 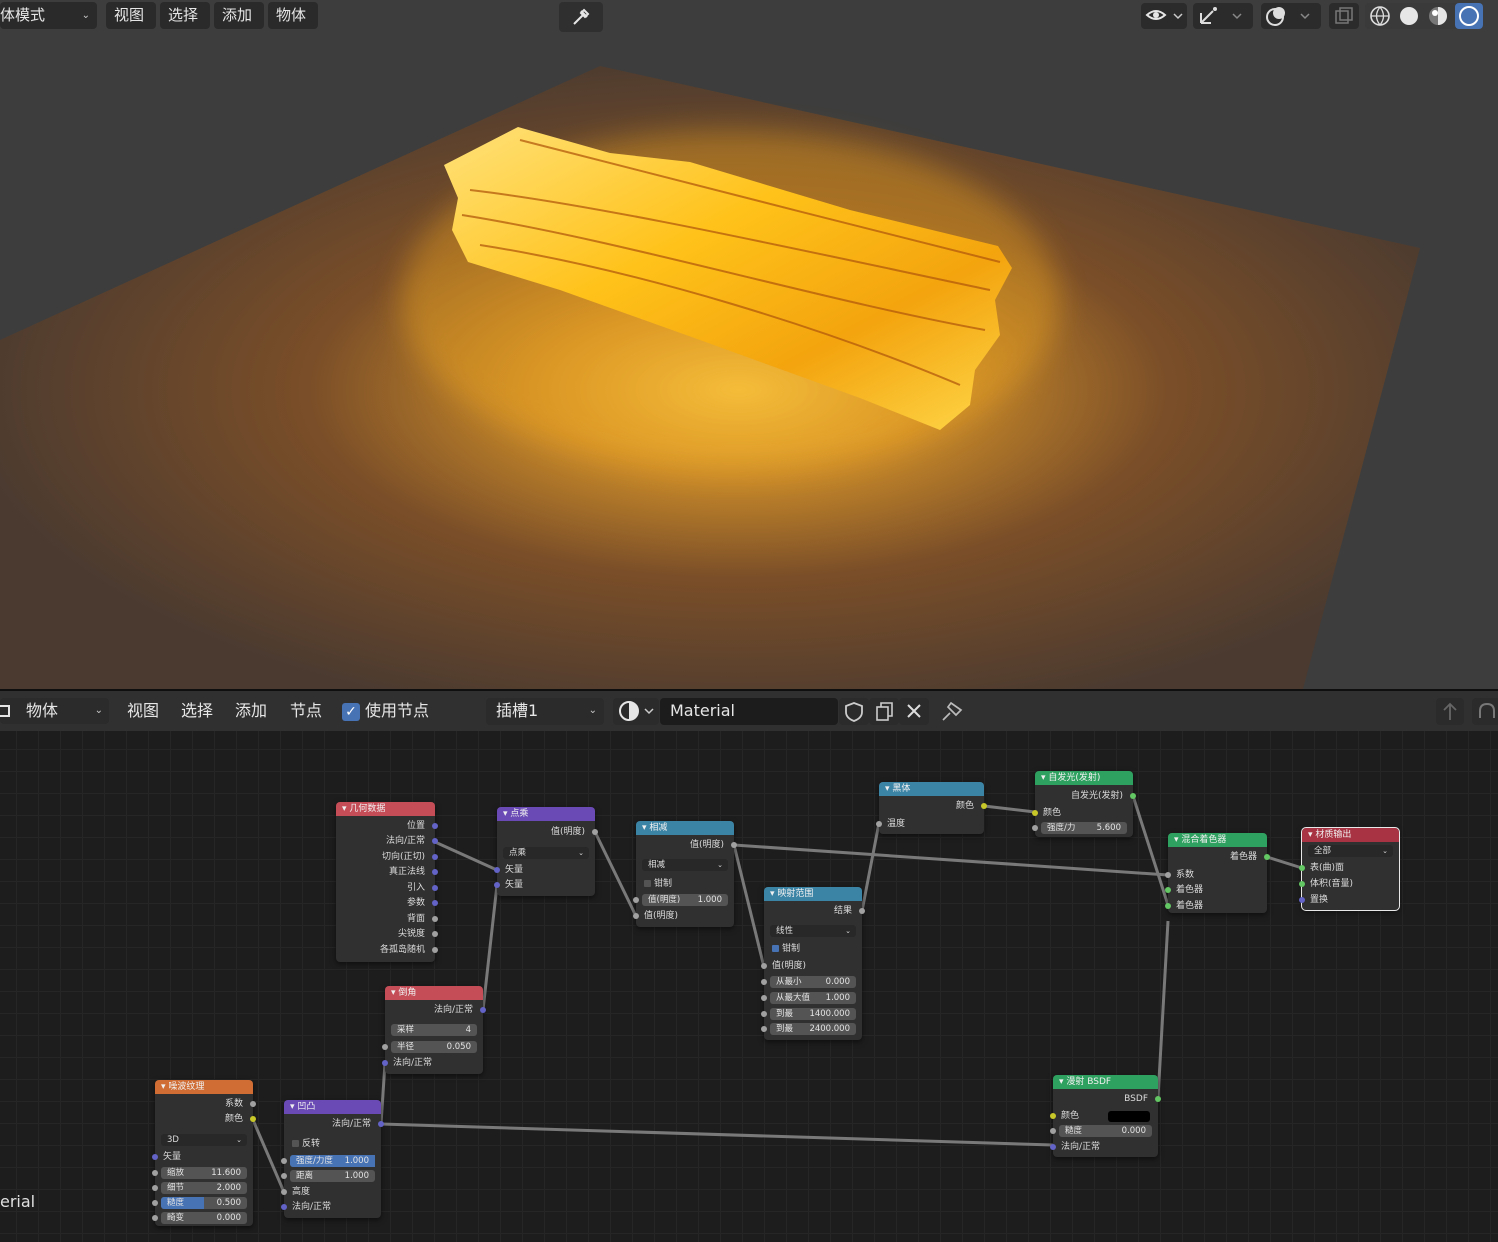 What do you see at coordinates (185, 15) in the screenshot?
I see `menu-select: 选择` at bounding box center [185, 15].